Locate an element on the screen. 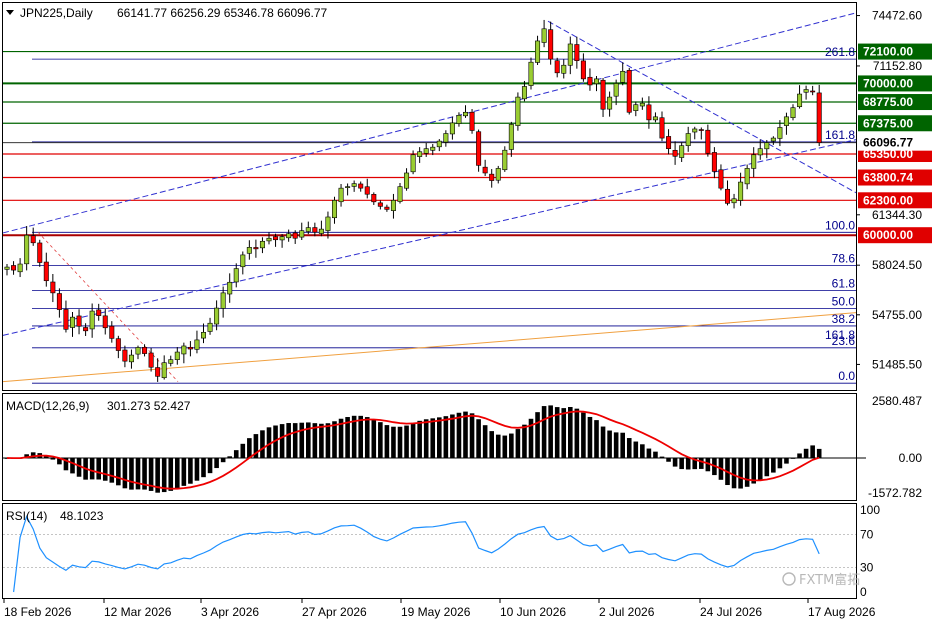 The width and height of the screenshot is (936, 624). current-price-box-label: 66096.77 is located at coordinates (888, 143).